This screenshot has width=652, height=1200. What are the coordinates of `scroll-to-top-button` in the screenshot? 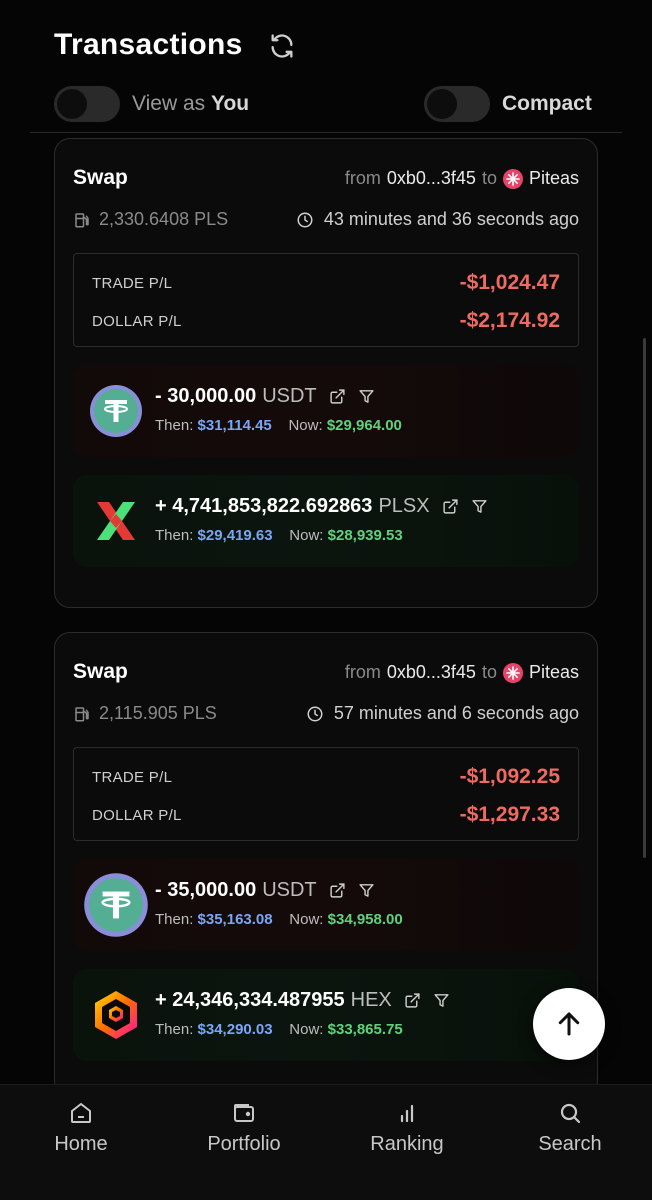 It's located at (569, 1024).